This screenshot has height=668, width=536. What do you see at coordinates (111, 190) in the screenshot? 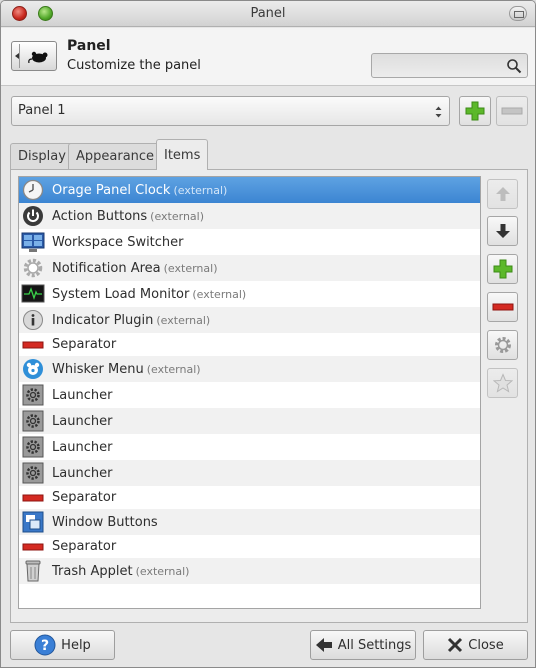
I see `item-name: Orage Panel Clock` at bounding box center [111, 190].